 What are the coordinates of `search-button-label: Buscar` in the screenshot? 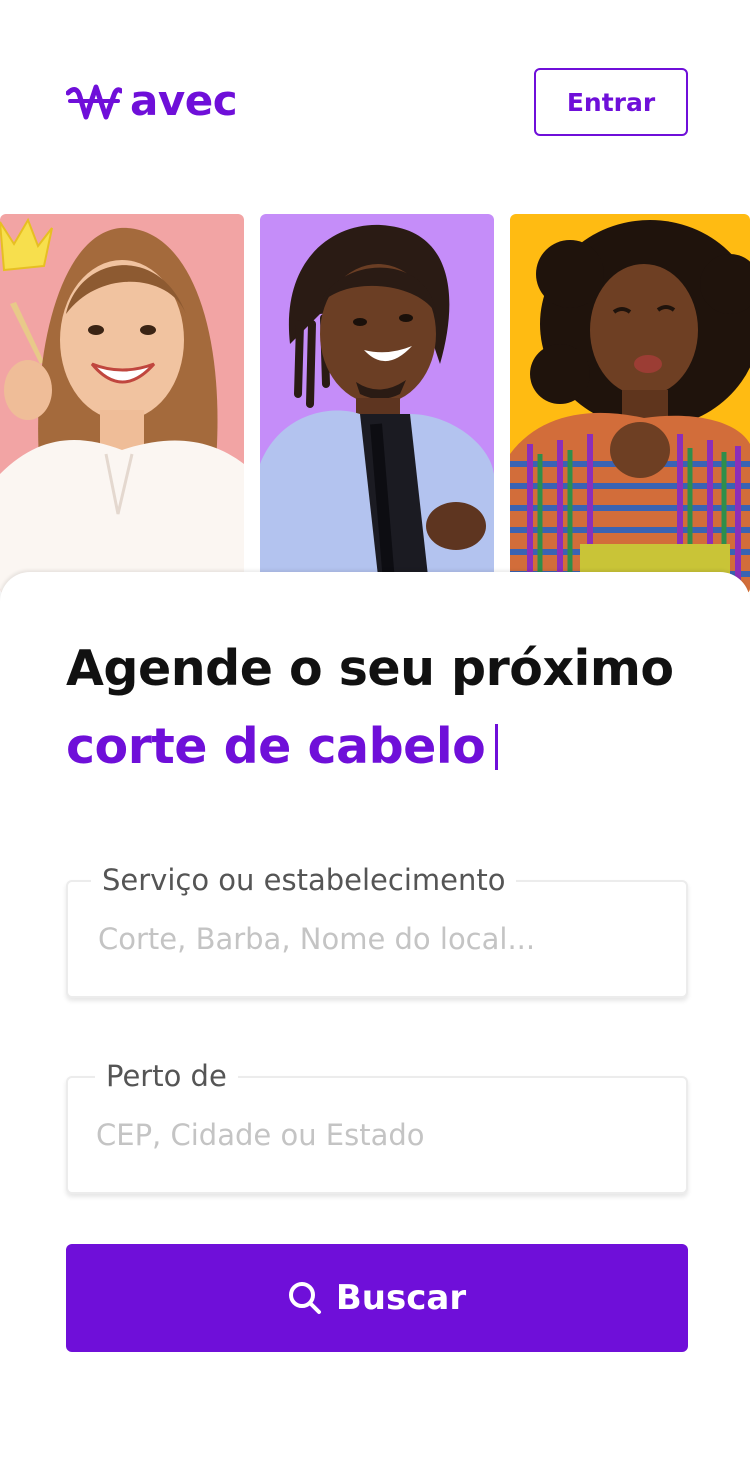 It's located at (401, 1298).